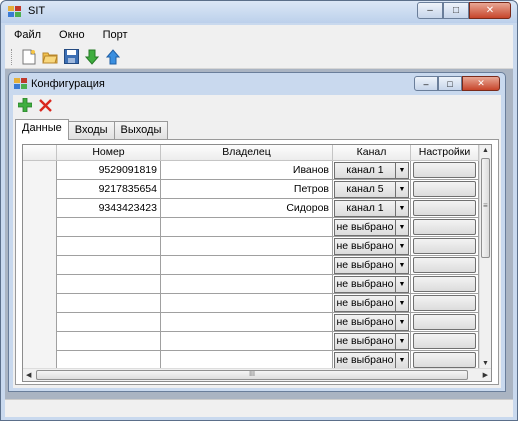 This screenshot has height=421, width=518. What do you see at coordinates (456, 10) in the screenshot?
I see `maximize-button: □` at bounding box center [456, 10].